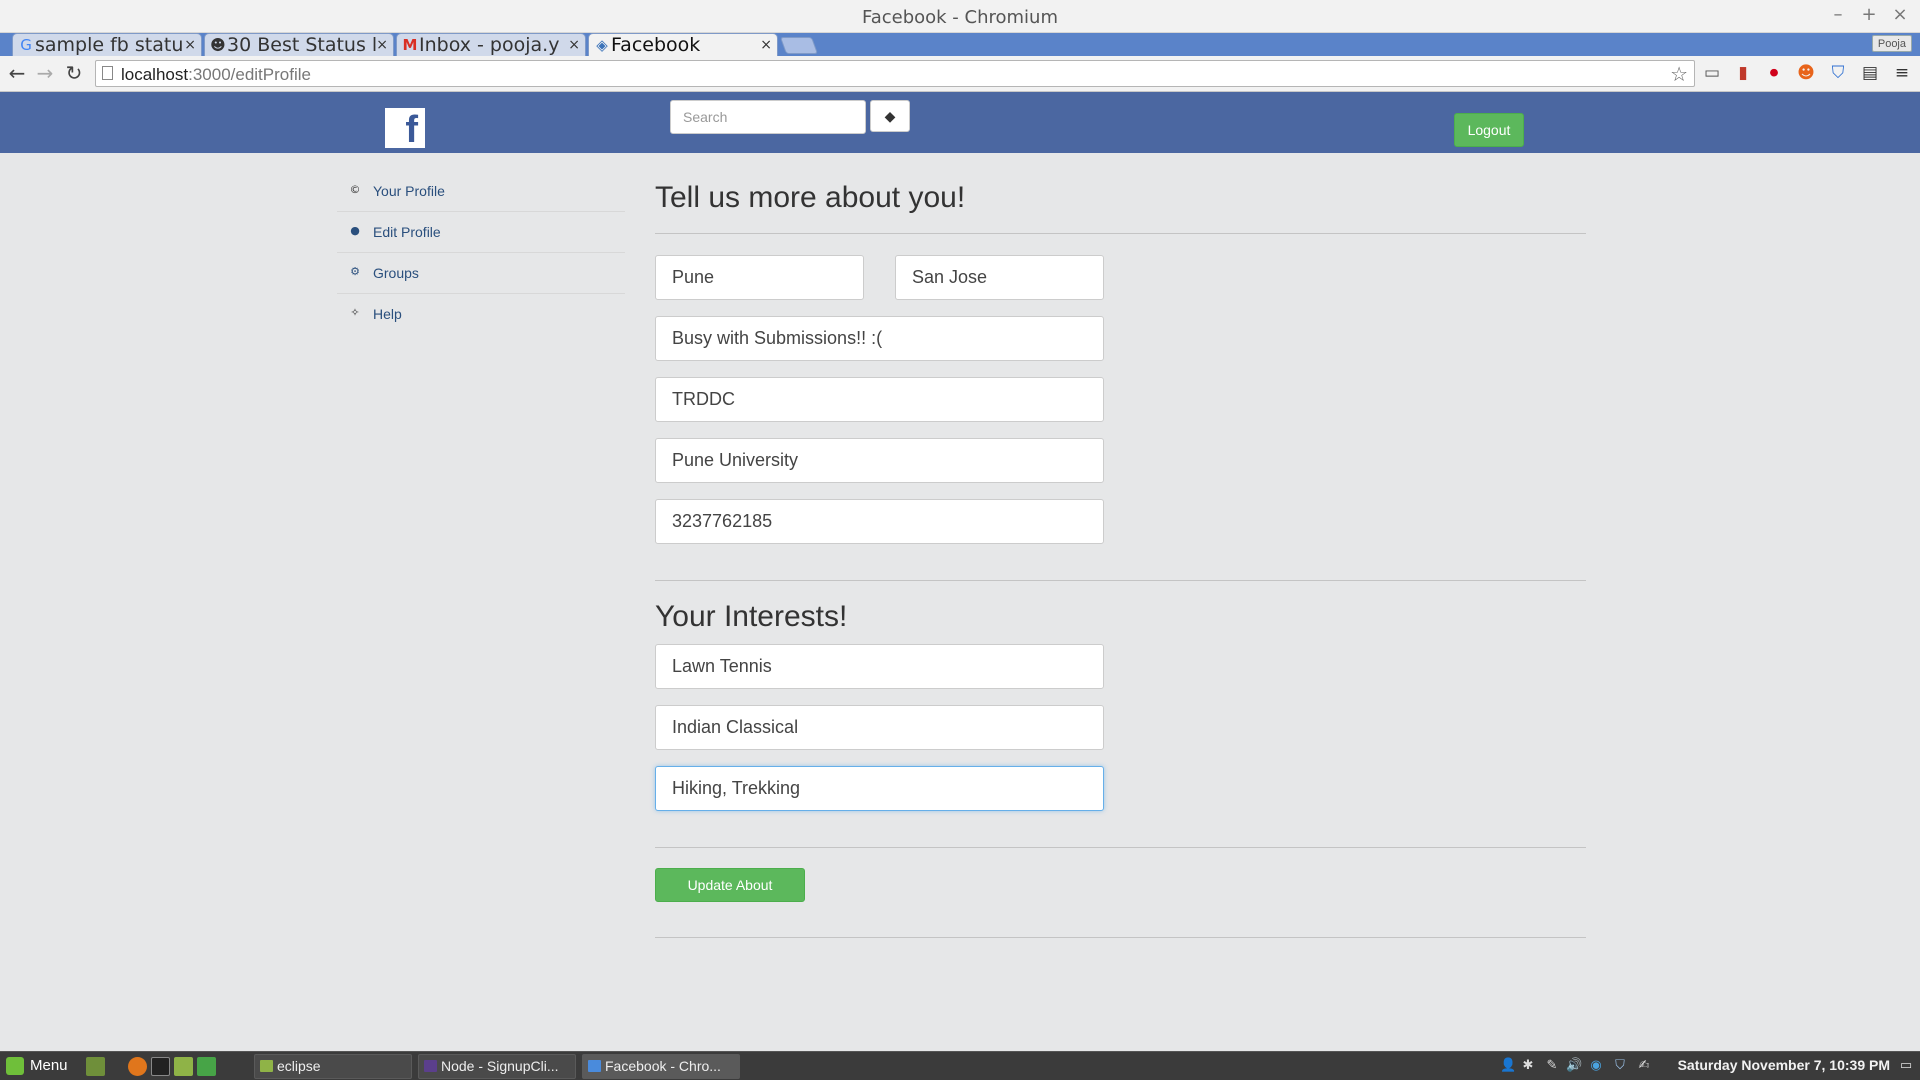  What do you see at coordinates (999, 277) in the screenshot?
I see `current-city-field` at bounding box center [999, 277].